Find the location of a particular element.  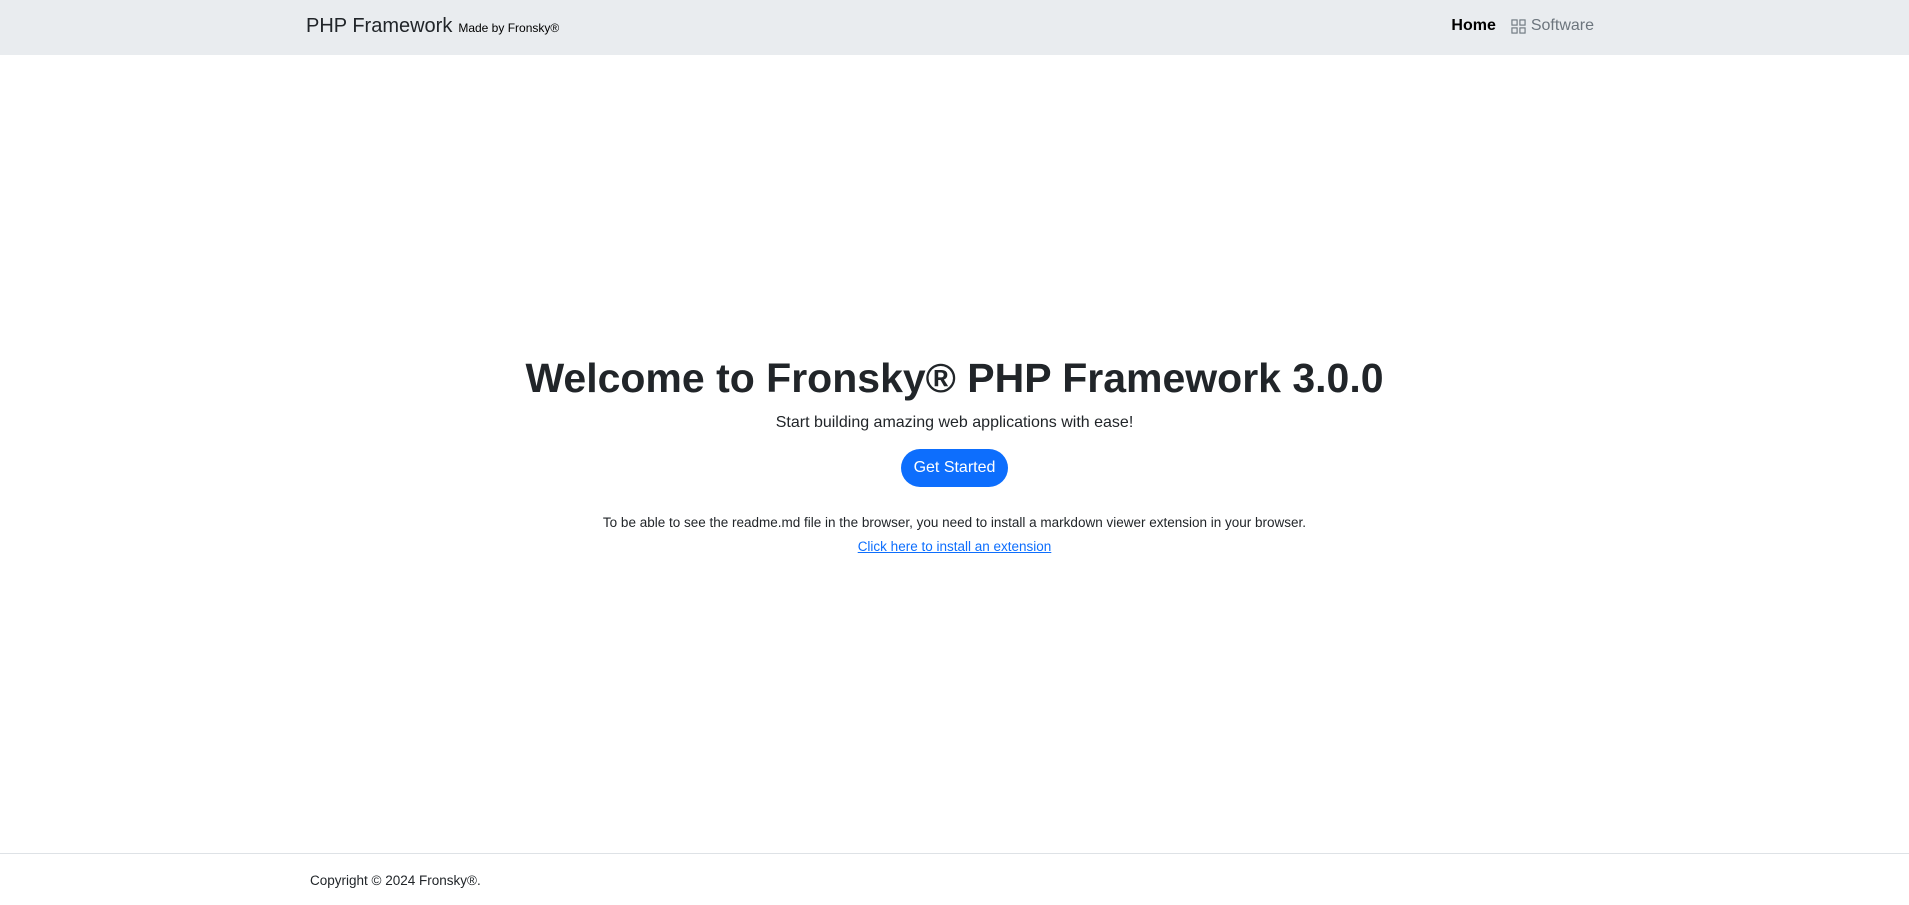

grid-icon is located at coordinates (1518, 26).